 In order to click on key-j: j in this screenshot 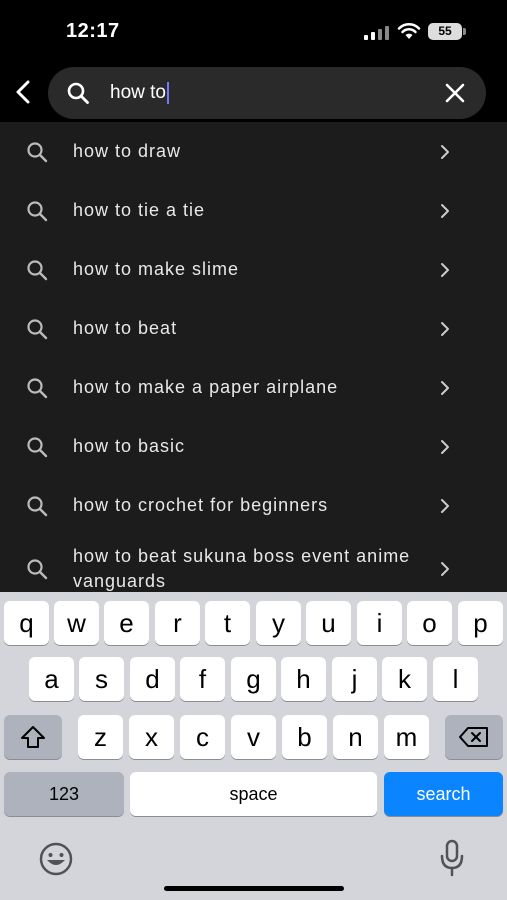, I will do `click(354, 679)`.